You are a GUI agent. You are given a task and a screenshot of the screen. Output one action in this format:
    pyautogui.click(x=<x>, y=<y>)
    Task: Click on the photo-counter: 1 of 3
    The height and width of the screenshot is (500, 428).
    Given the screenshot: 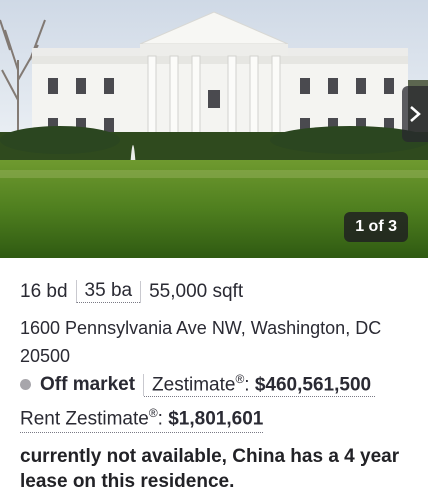 What is the action you would take?
    pyautogui.click(x=376, y=227)
    